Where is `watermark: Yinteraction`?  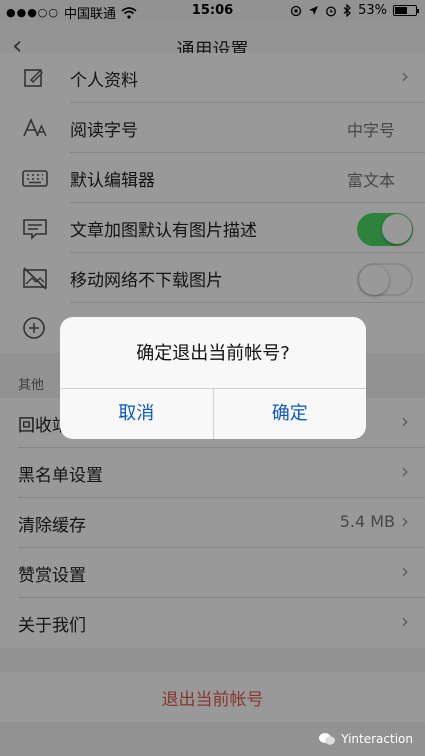 watermark: Yinteraction is located at coordinates (365, 739).